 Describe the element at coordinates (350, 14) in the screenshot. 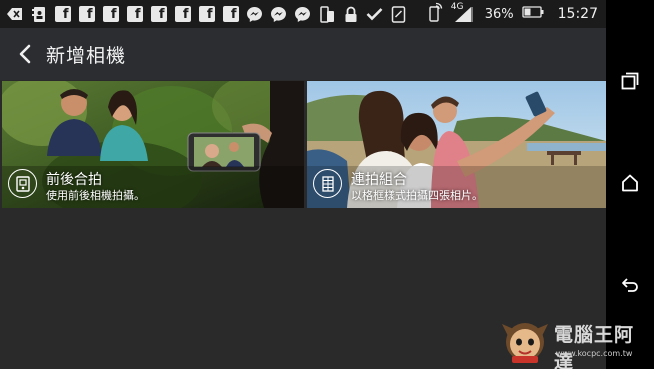

I see `lock-icon` at that location.